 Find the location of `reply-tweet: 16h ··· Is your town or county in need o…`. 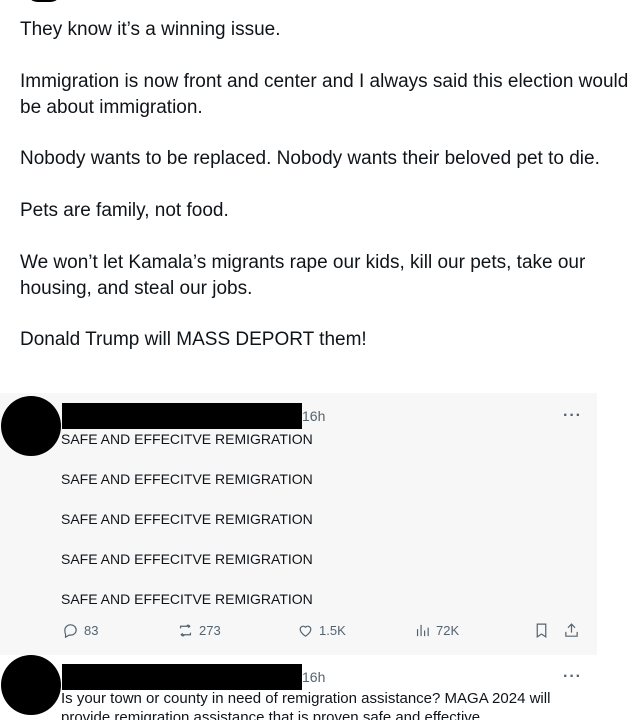

reply-tweet: 16h ··· Is your town or county in need o… is located at coordinates (316, 687).